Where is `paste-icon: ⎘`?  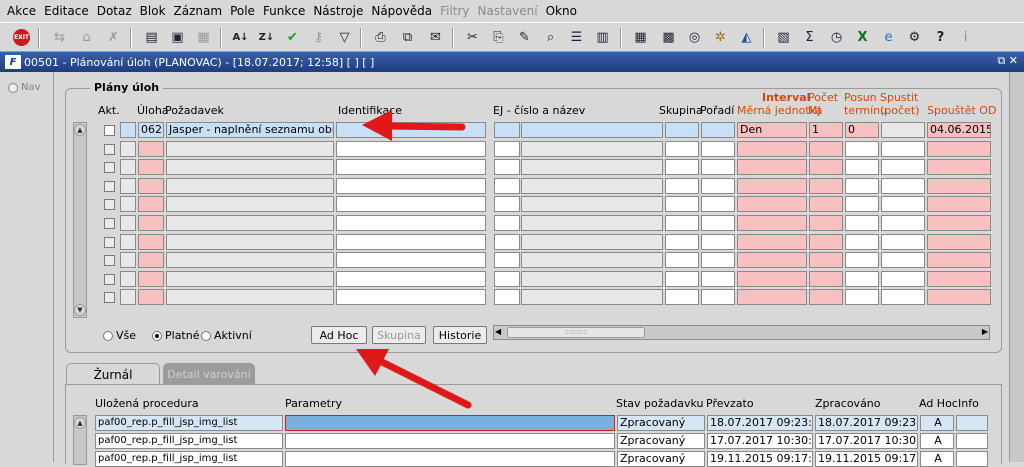 paste-icon: ⎘ is located at coordinates (498, 37).